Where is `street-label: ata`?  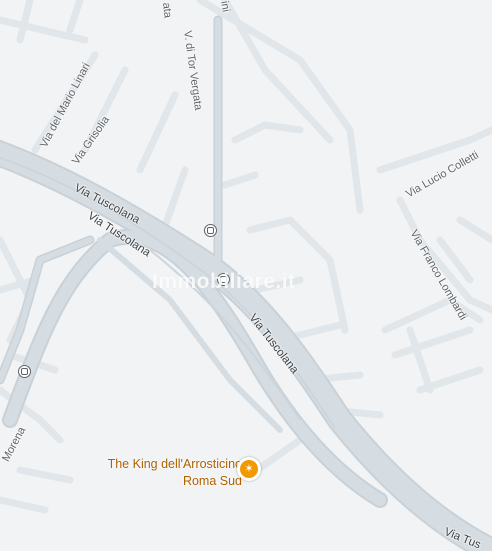 street-label: ata is located at coordinates (167, 10).